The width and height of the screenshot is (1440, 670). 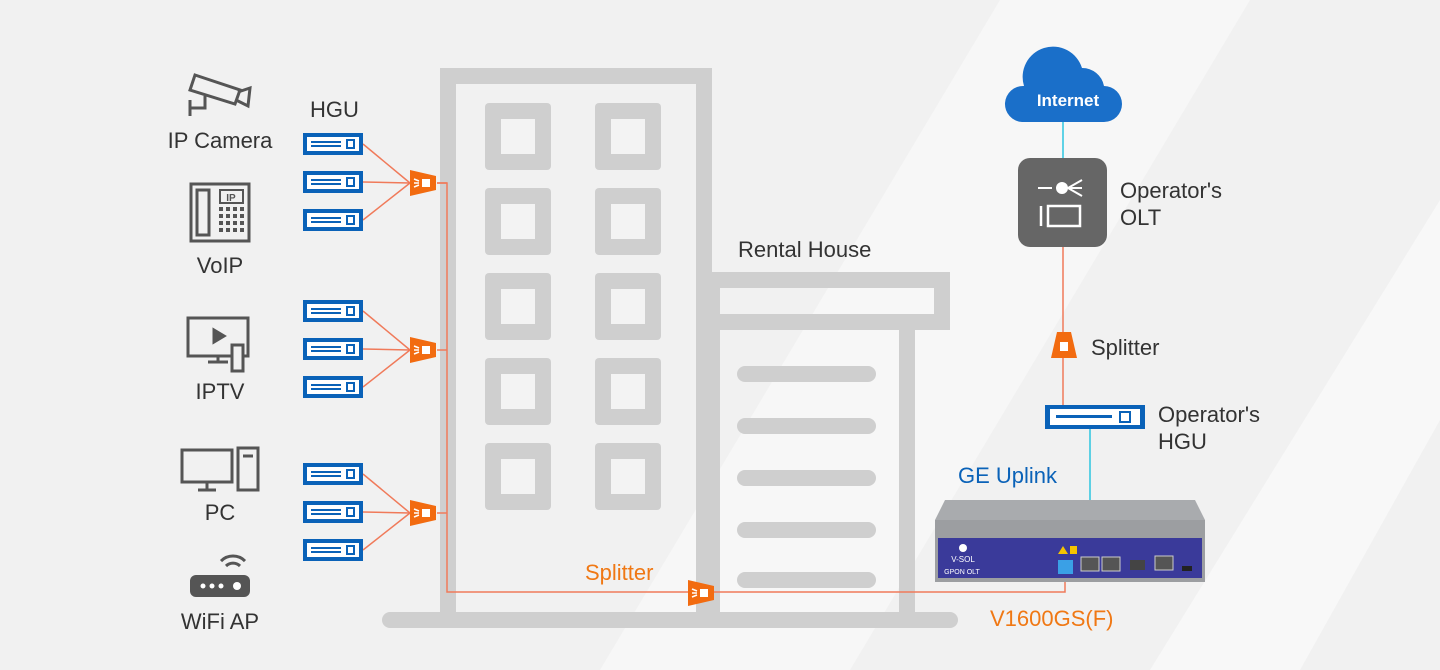 What do you see at coordinates (374, 347) in the screenshot?
I see `hgu-groups` at bounding box center [374, 347].